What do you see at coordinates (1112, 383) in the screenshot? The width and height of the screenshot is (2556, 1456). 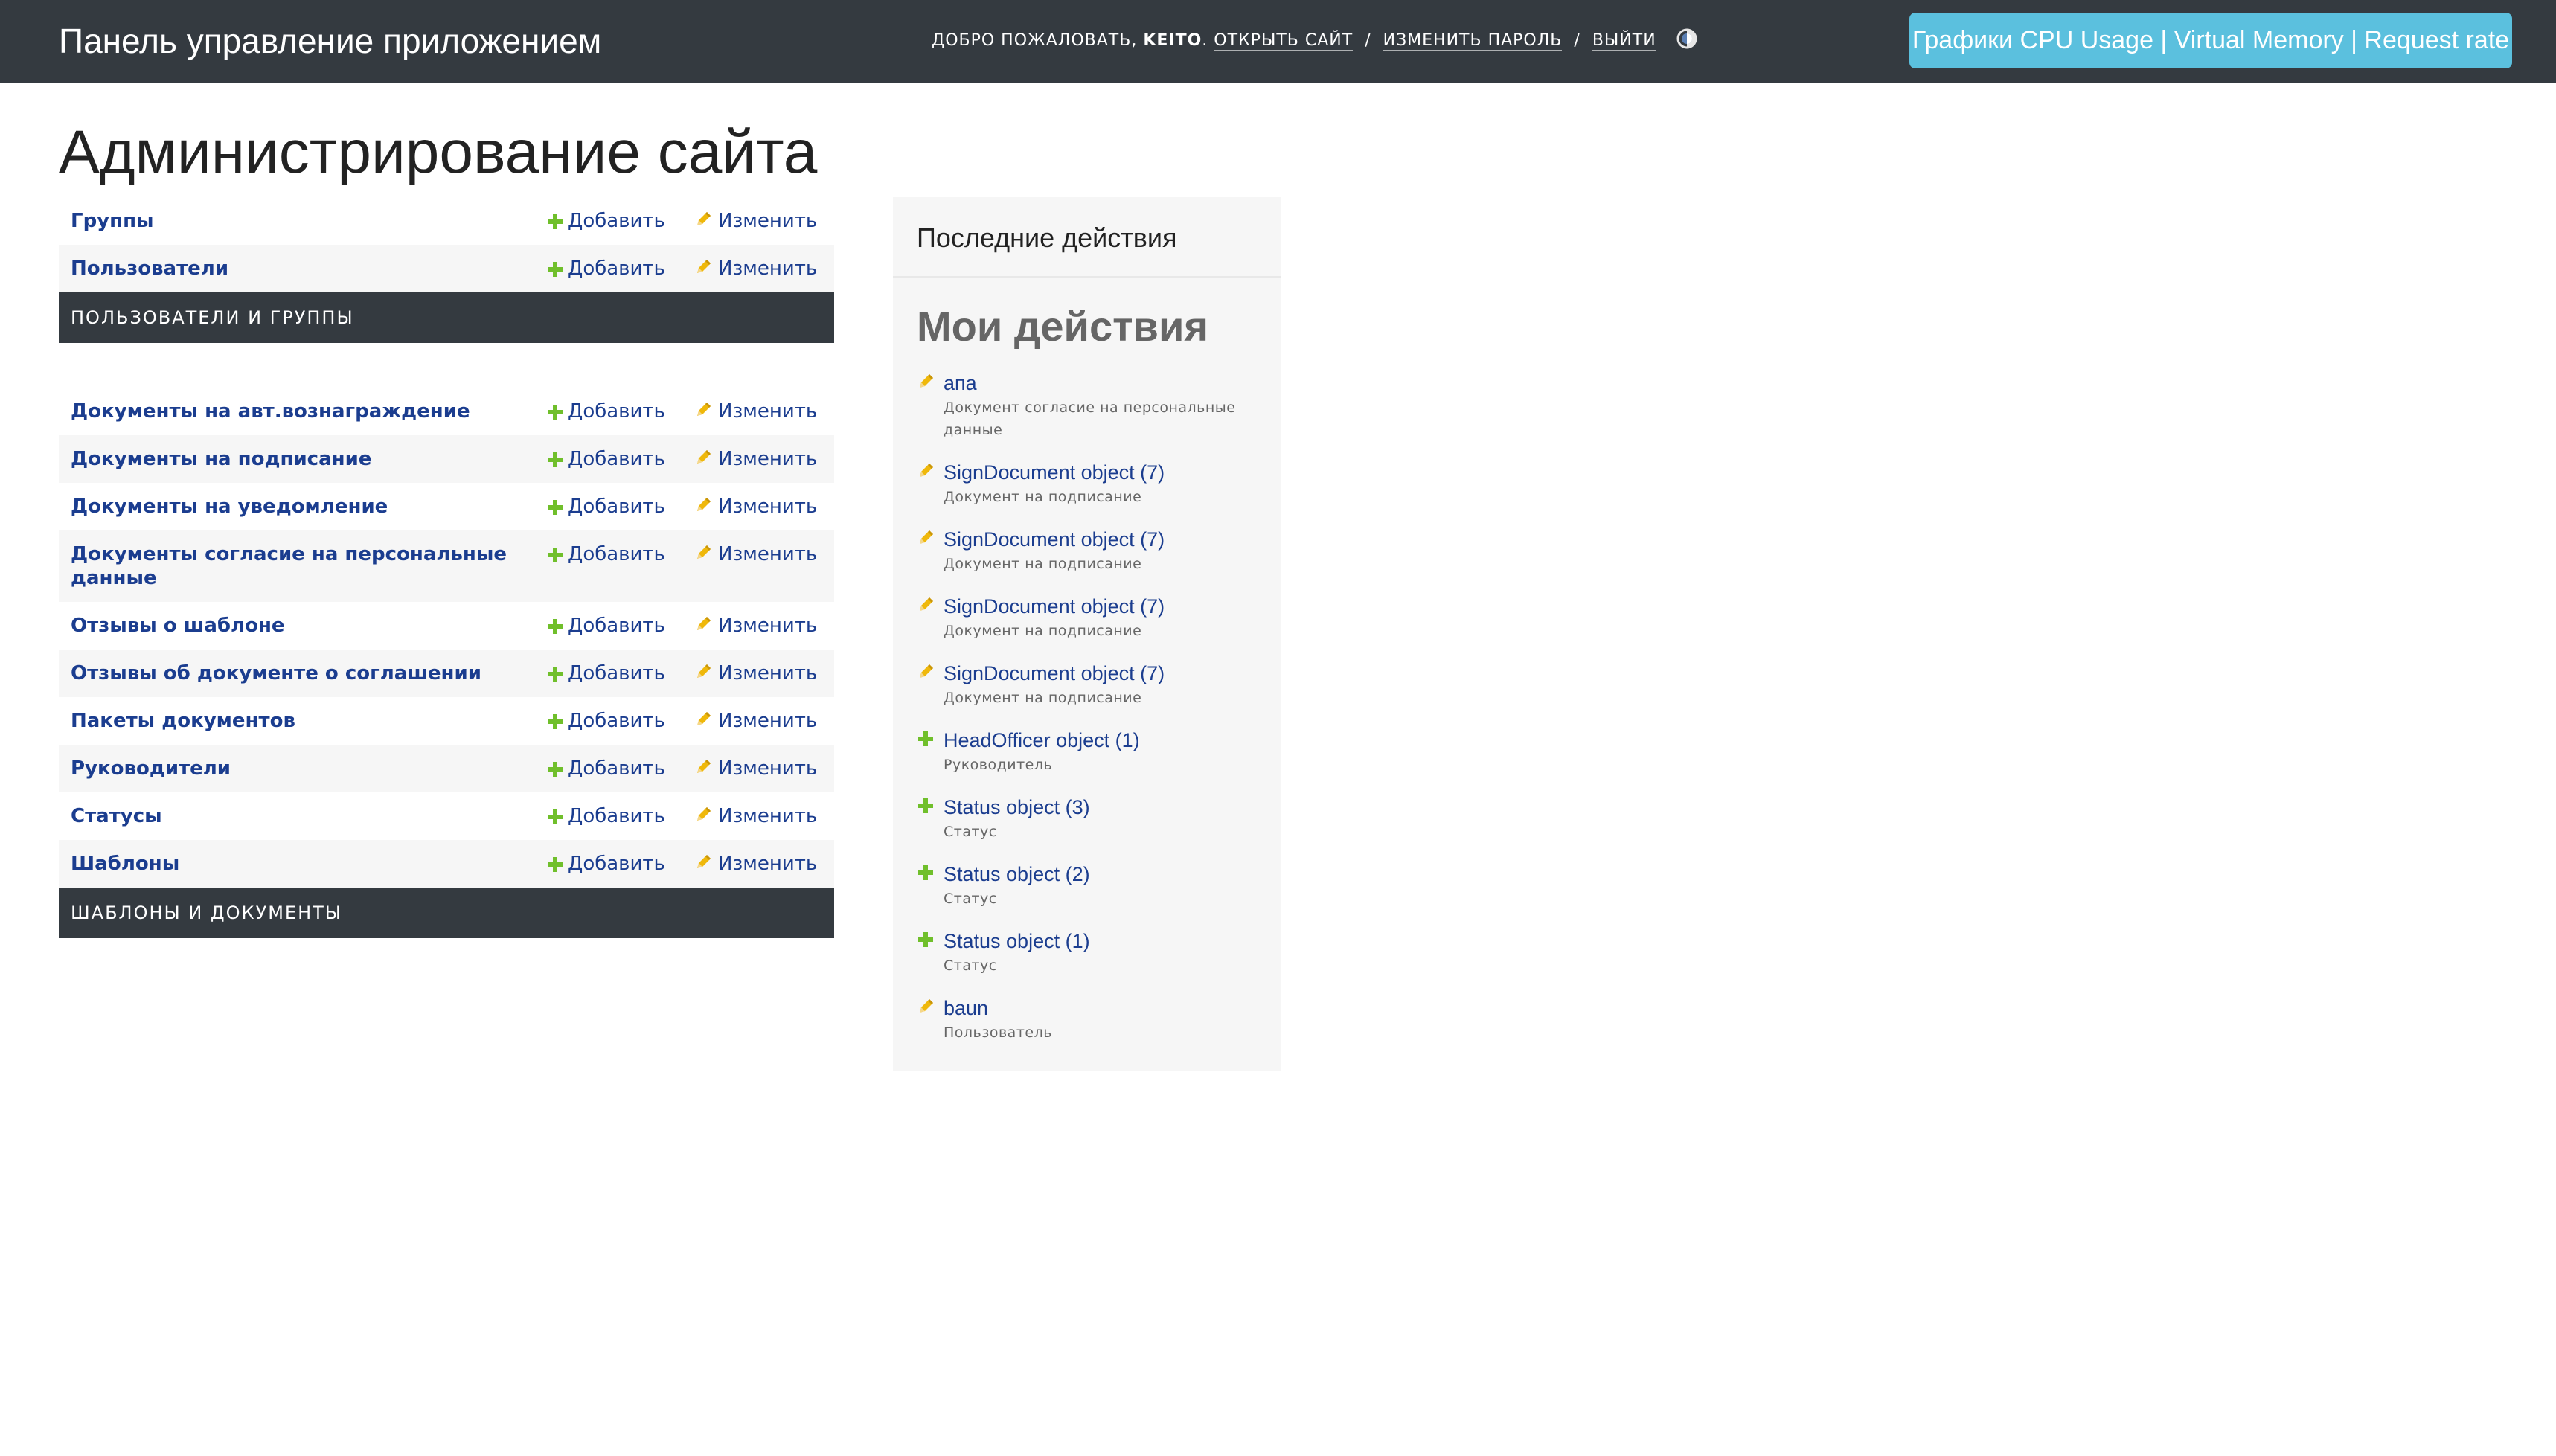 I see `recent-action-link: апа` at bounding box center [1112, 383].